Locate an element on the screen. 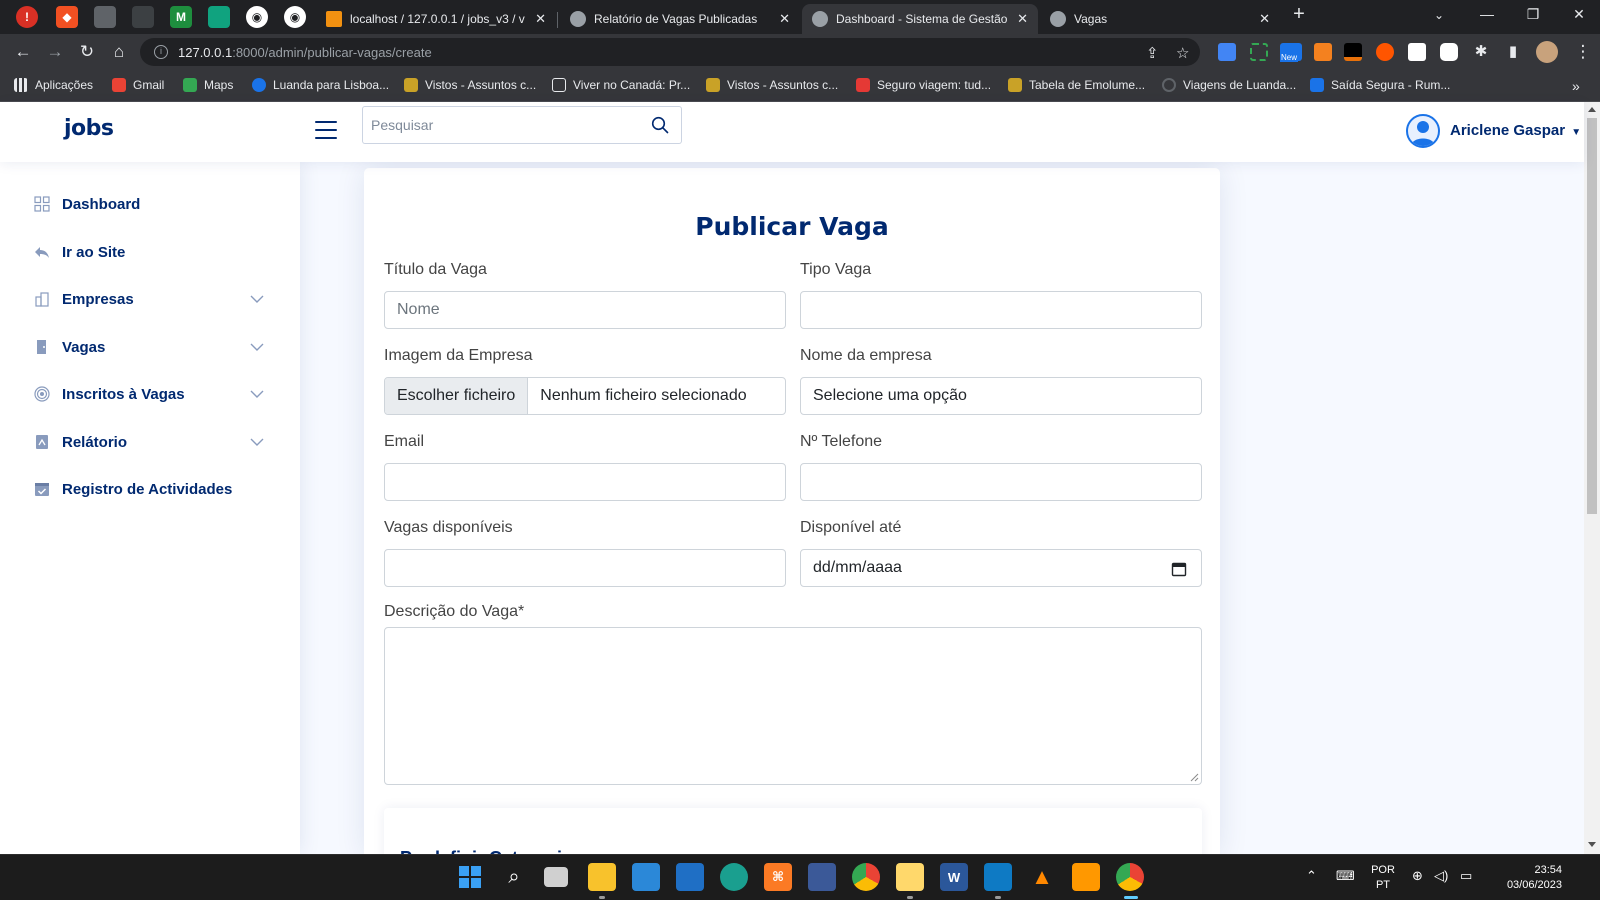 The width and height of the screenshot is (1600, 900). tab-relatorio: Relatório de Vagas Publicadas ✕ is located at coordinates (680, 19).